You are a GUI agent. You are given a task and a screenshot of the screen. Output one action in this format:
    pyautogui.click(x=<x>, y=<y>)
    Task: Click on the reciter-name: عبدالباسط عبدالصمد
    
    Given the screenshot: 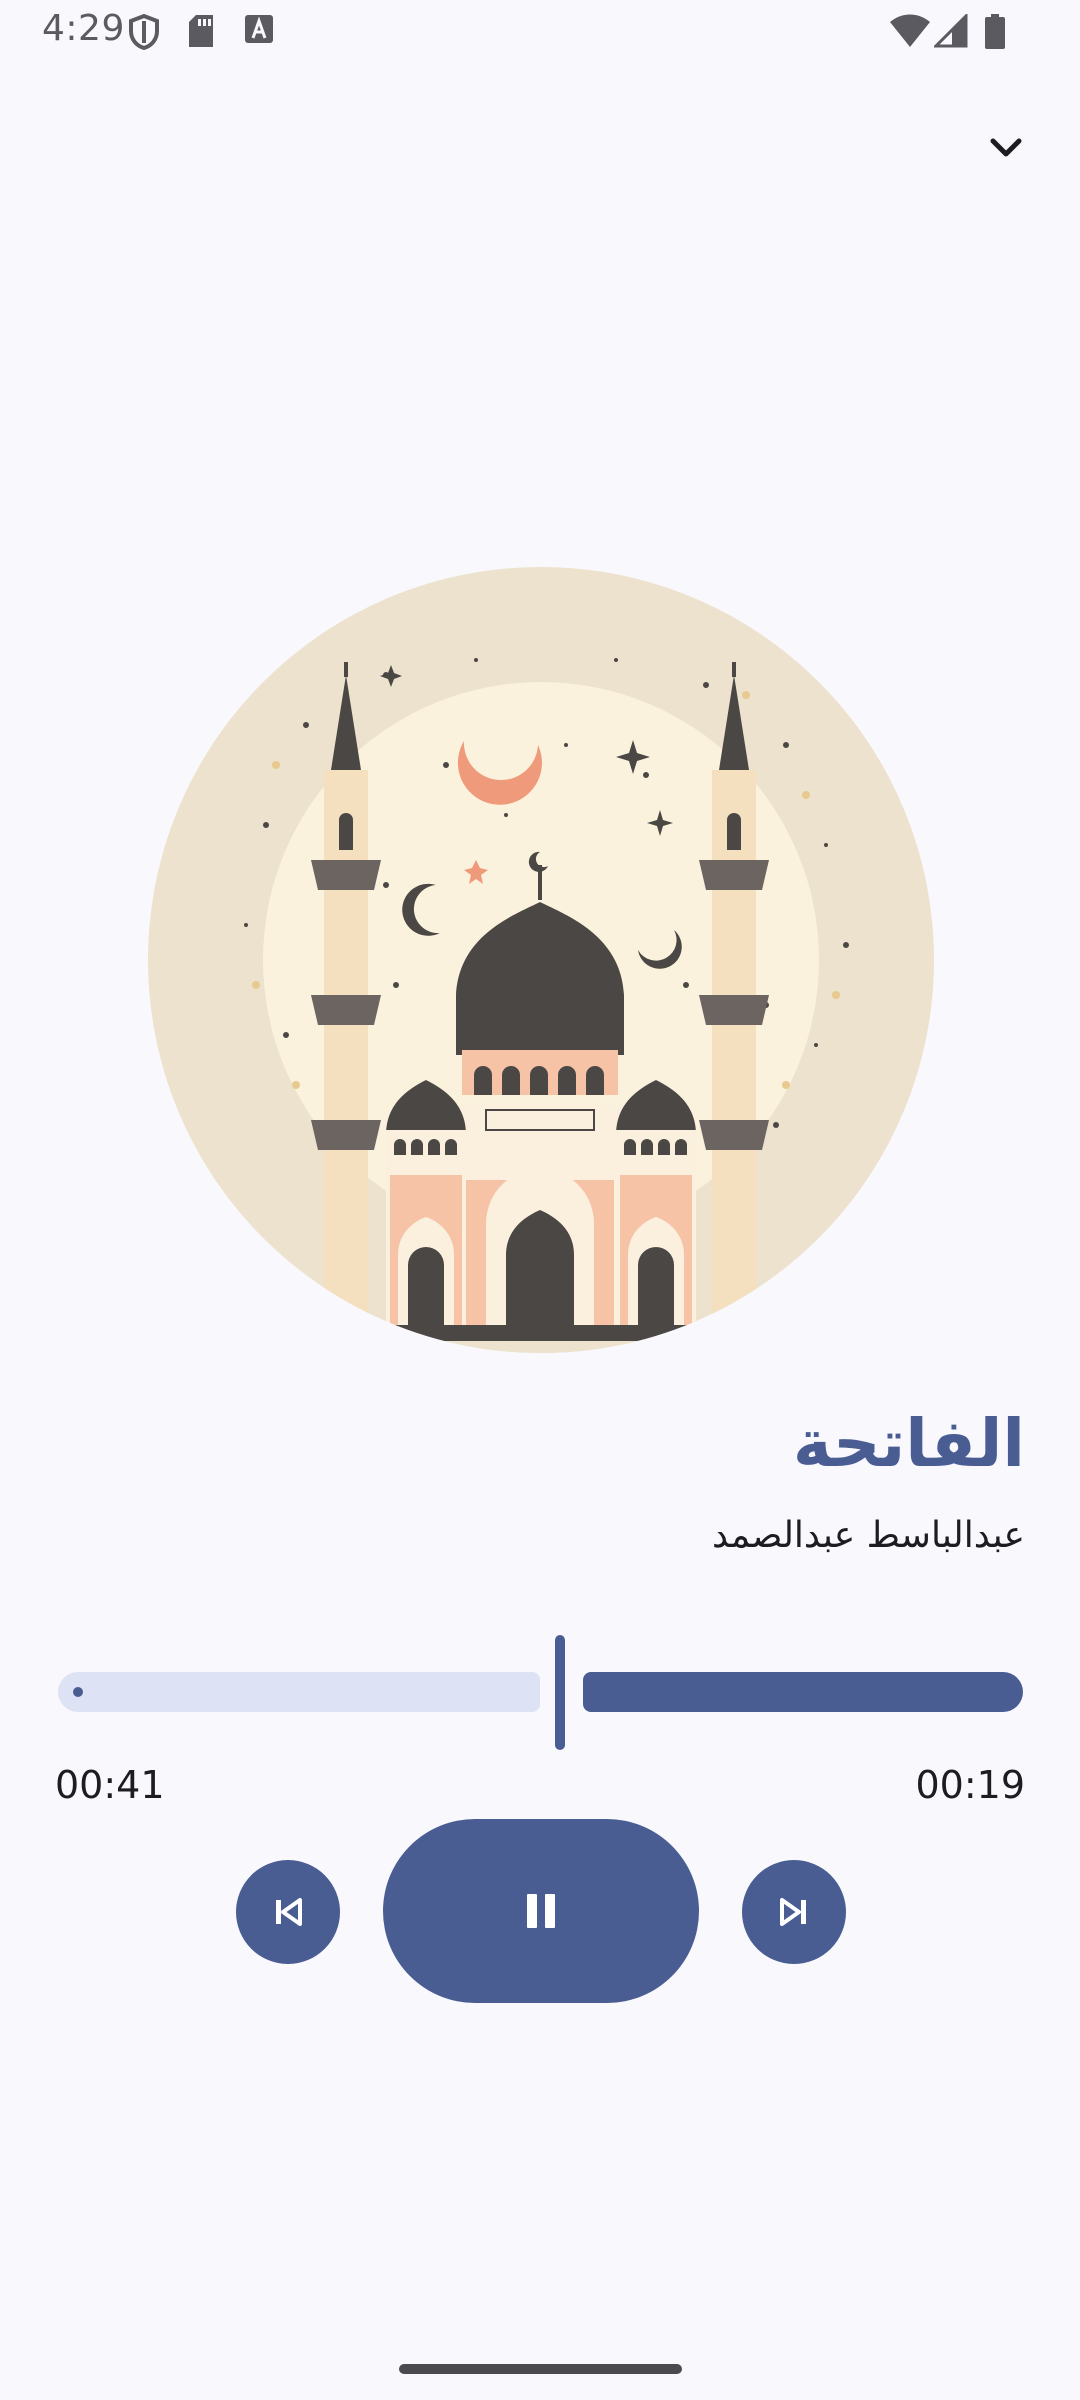 What is the action you would take?
    pyautogui.click(x=868, y=1535)
    